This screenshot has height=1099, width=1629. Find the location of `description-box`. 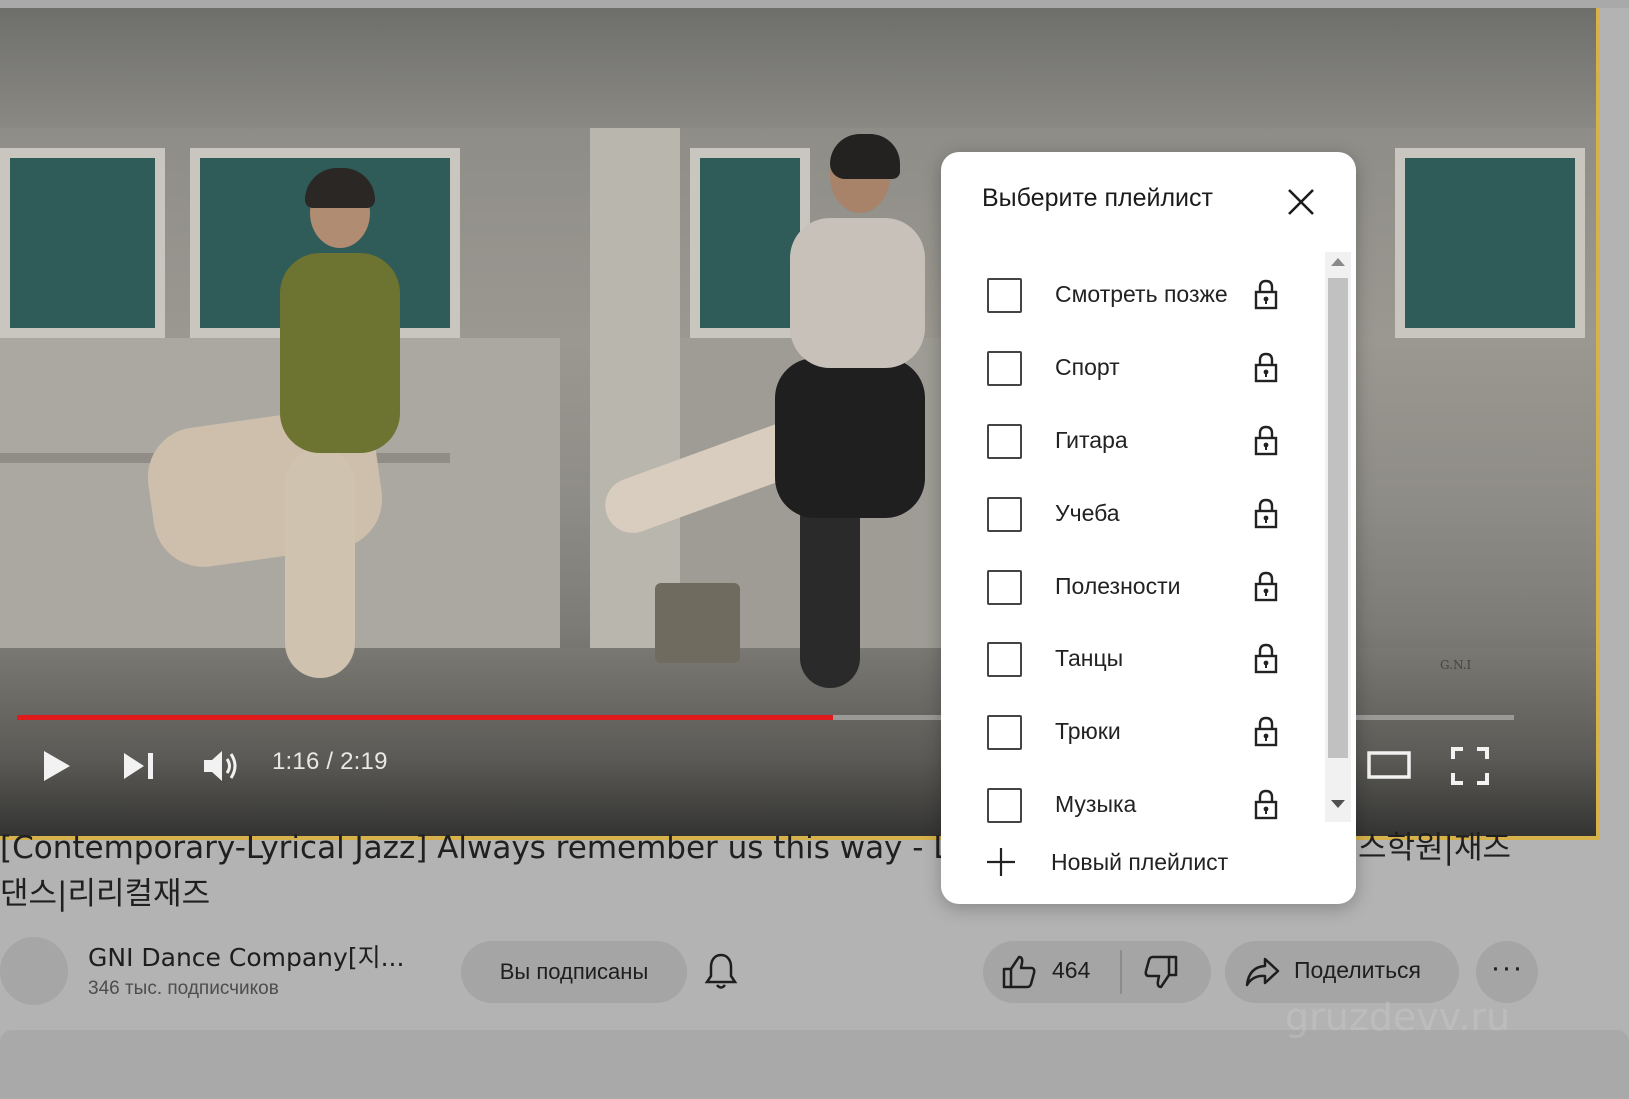

description-box is located at coordinates (814, 1064).